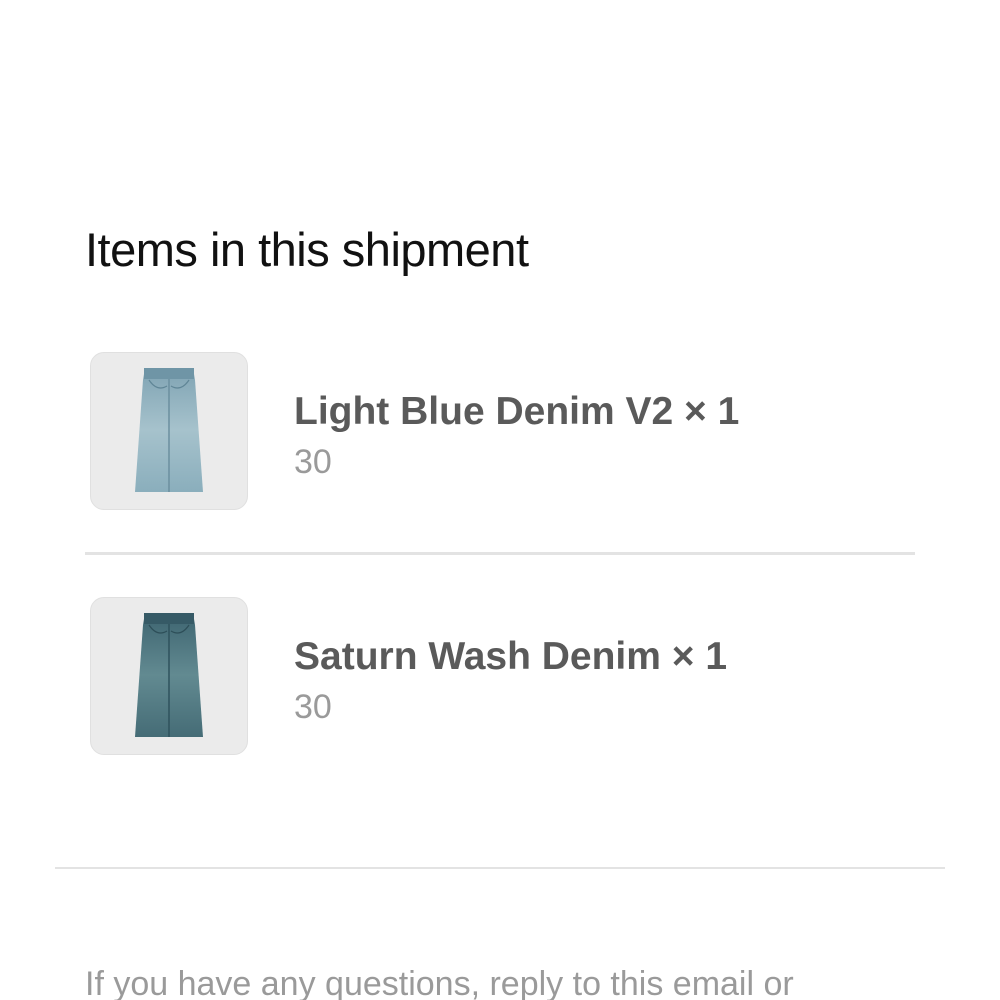  Describe the element at coordinates (517, 411) in the screenshot. I see `item-name: Light Blue Denim V2 × 1` at that location.